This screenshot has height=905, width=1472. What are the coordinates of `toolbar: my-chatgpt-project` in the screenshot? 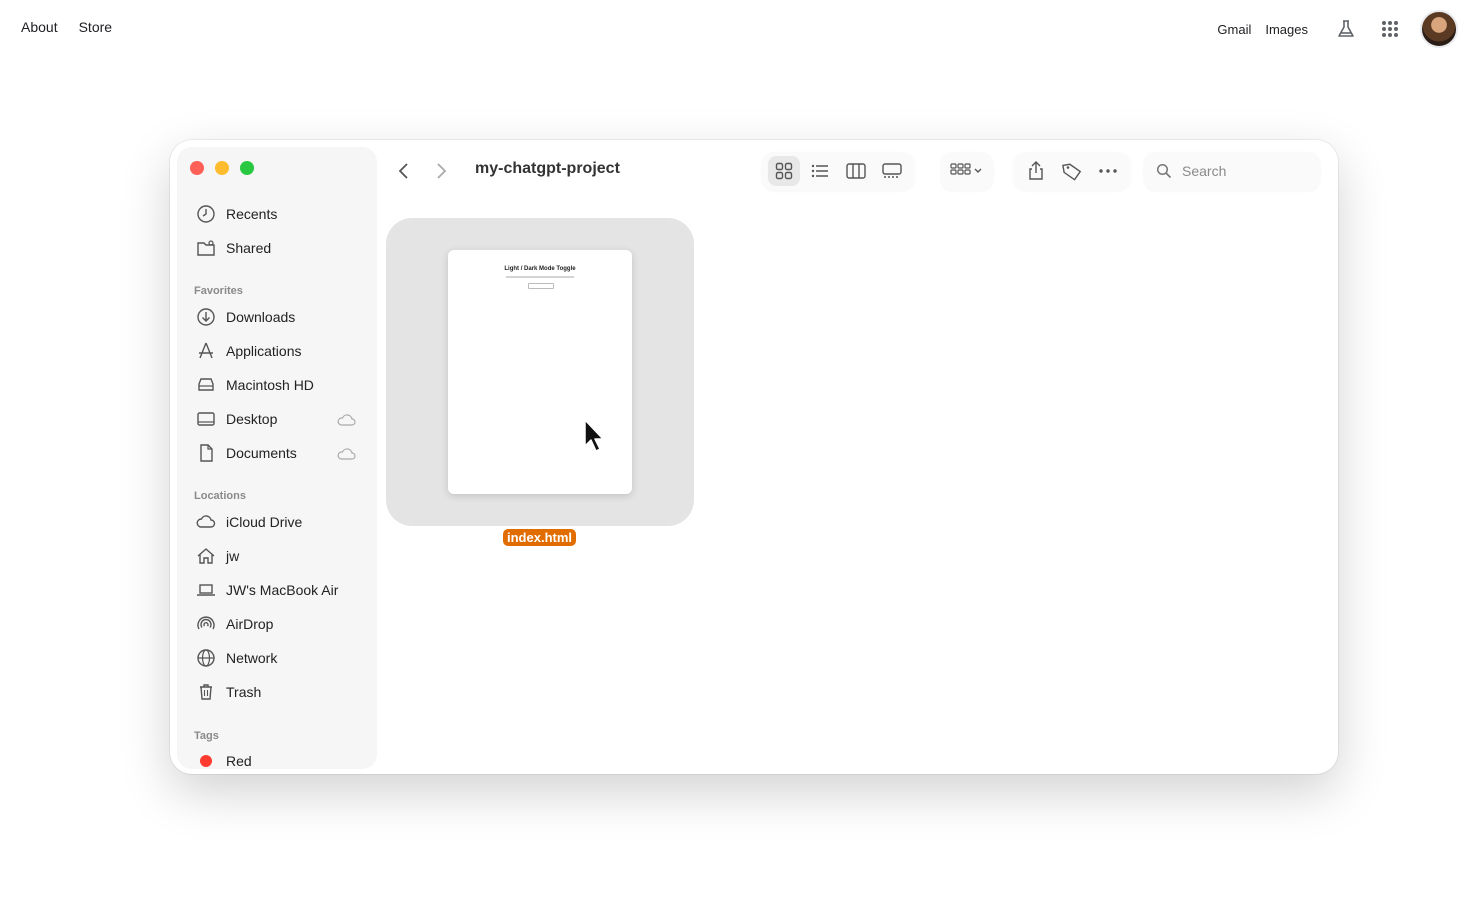 It's located at (858, 171).